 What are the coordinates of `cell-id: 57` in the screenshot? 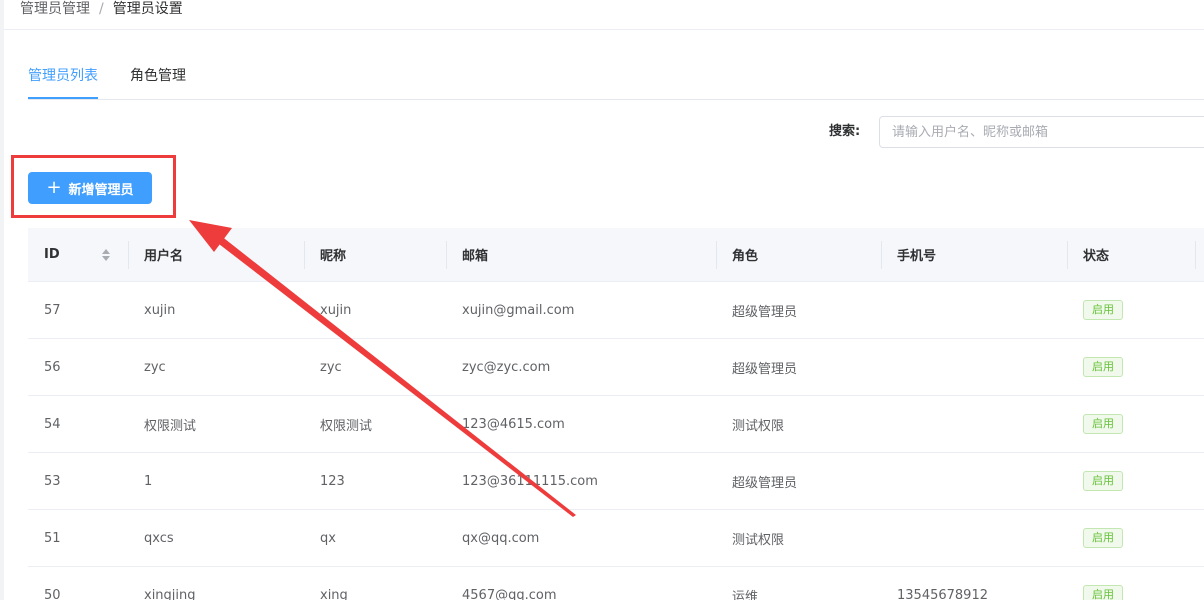 It's located at (52, 310).